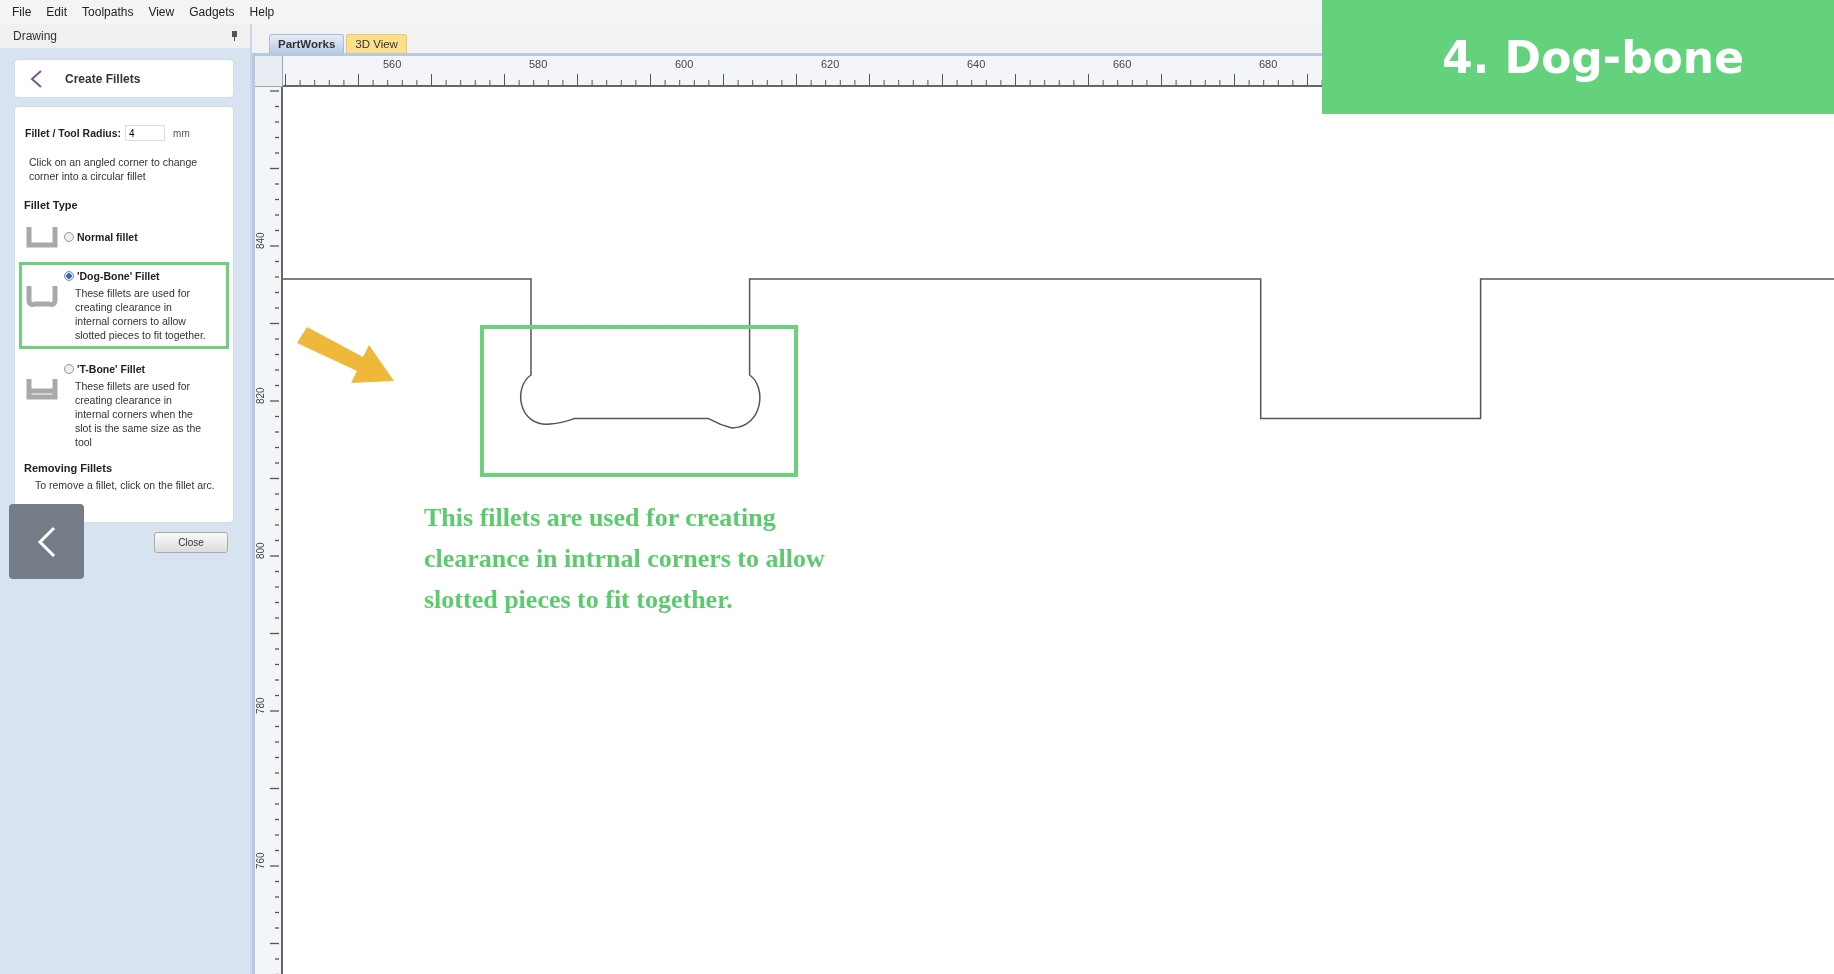 This screenshot has height=974, width=1834. What do you see at coordinates (141, 314) in the screenshot?
I see `option-description: These fillets are used for creating clearance in internal corners to allow slotted pieces to fit together.` at bounding box center [141, 314].